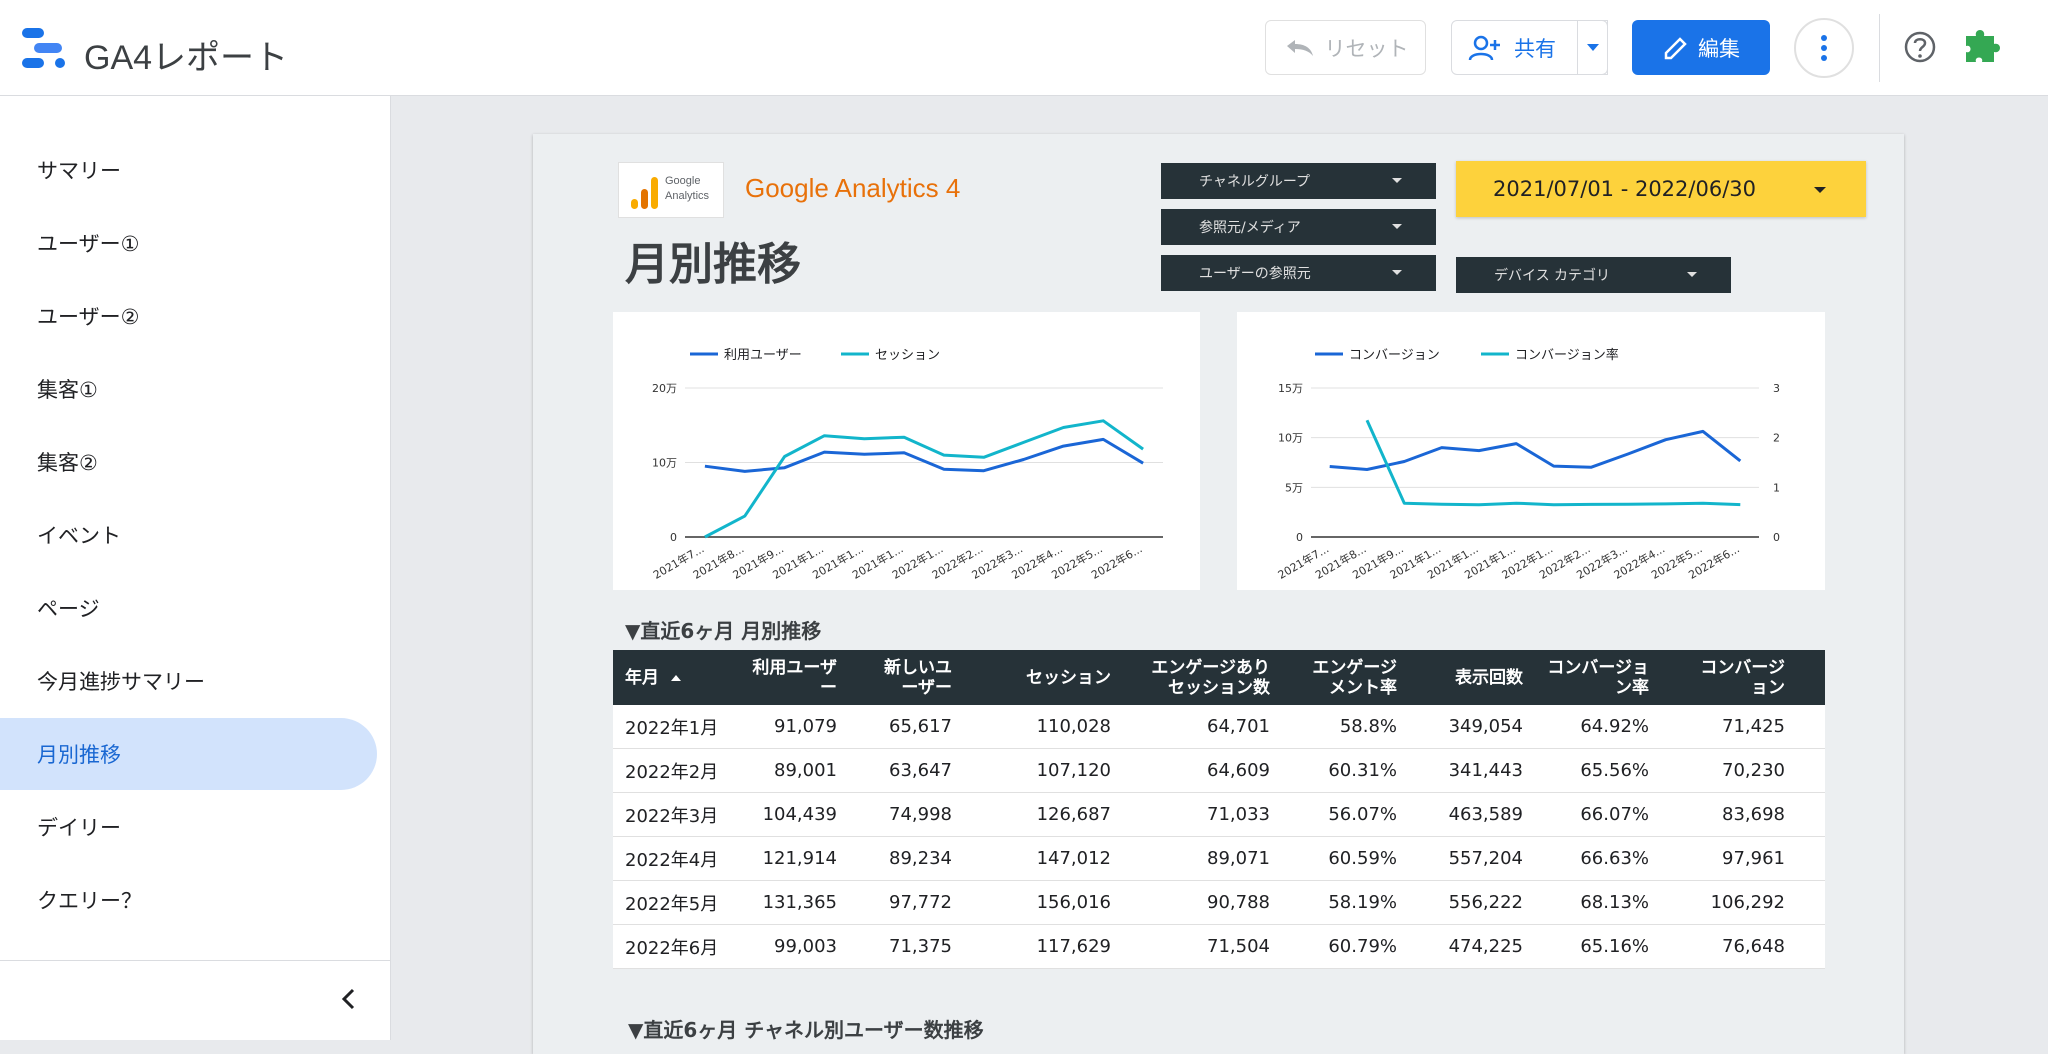 The height and width of the screenshot is (1054, 2048). I want to click on column-header: エンゲージあり セッション数, so click(1200, 677).